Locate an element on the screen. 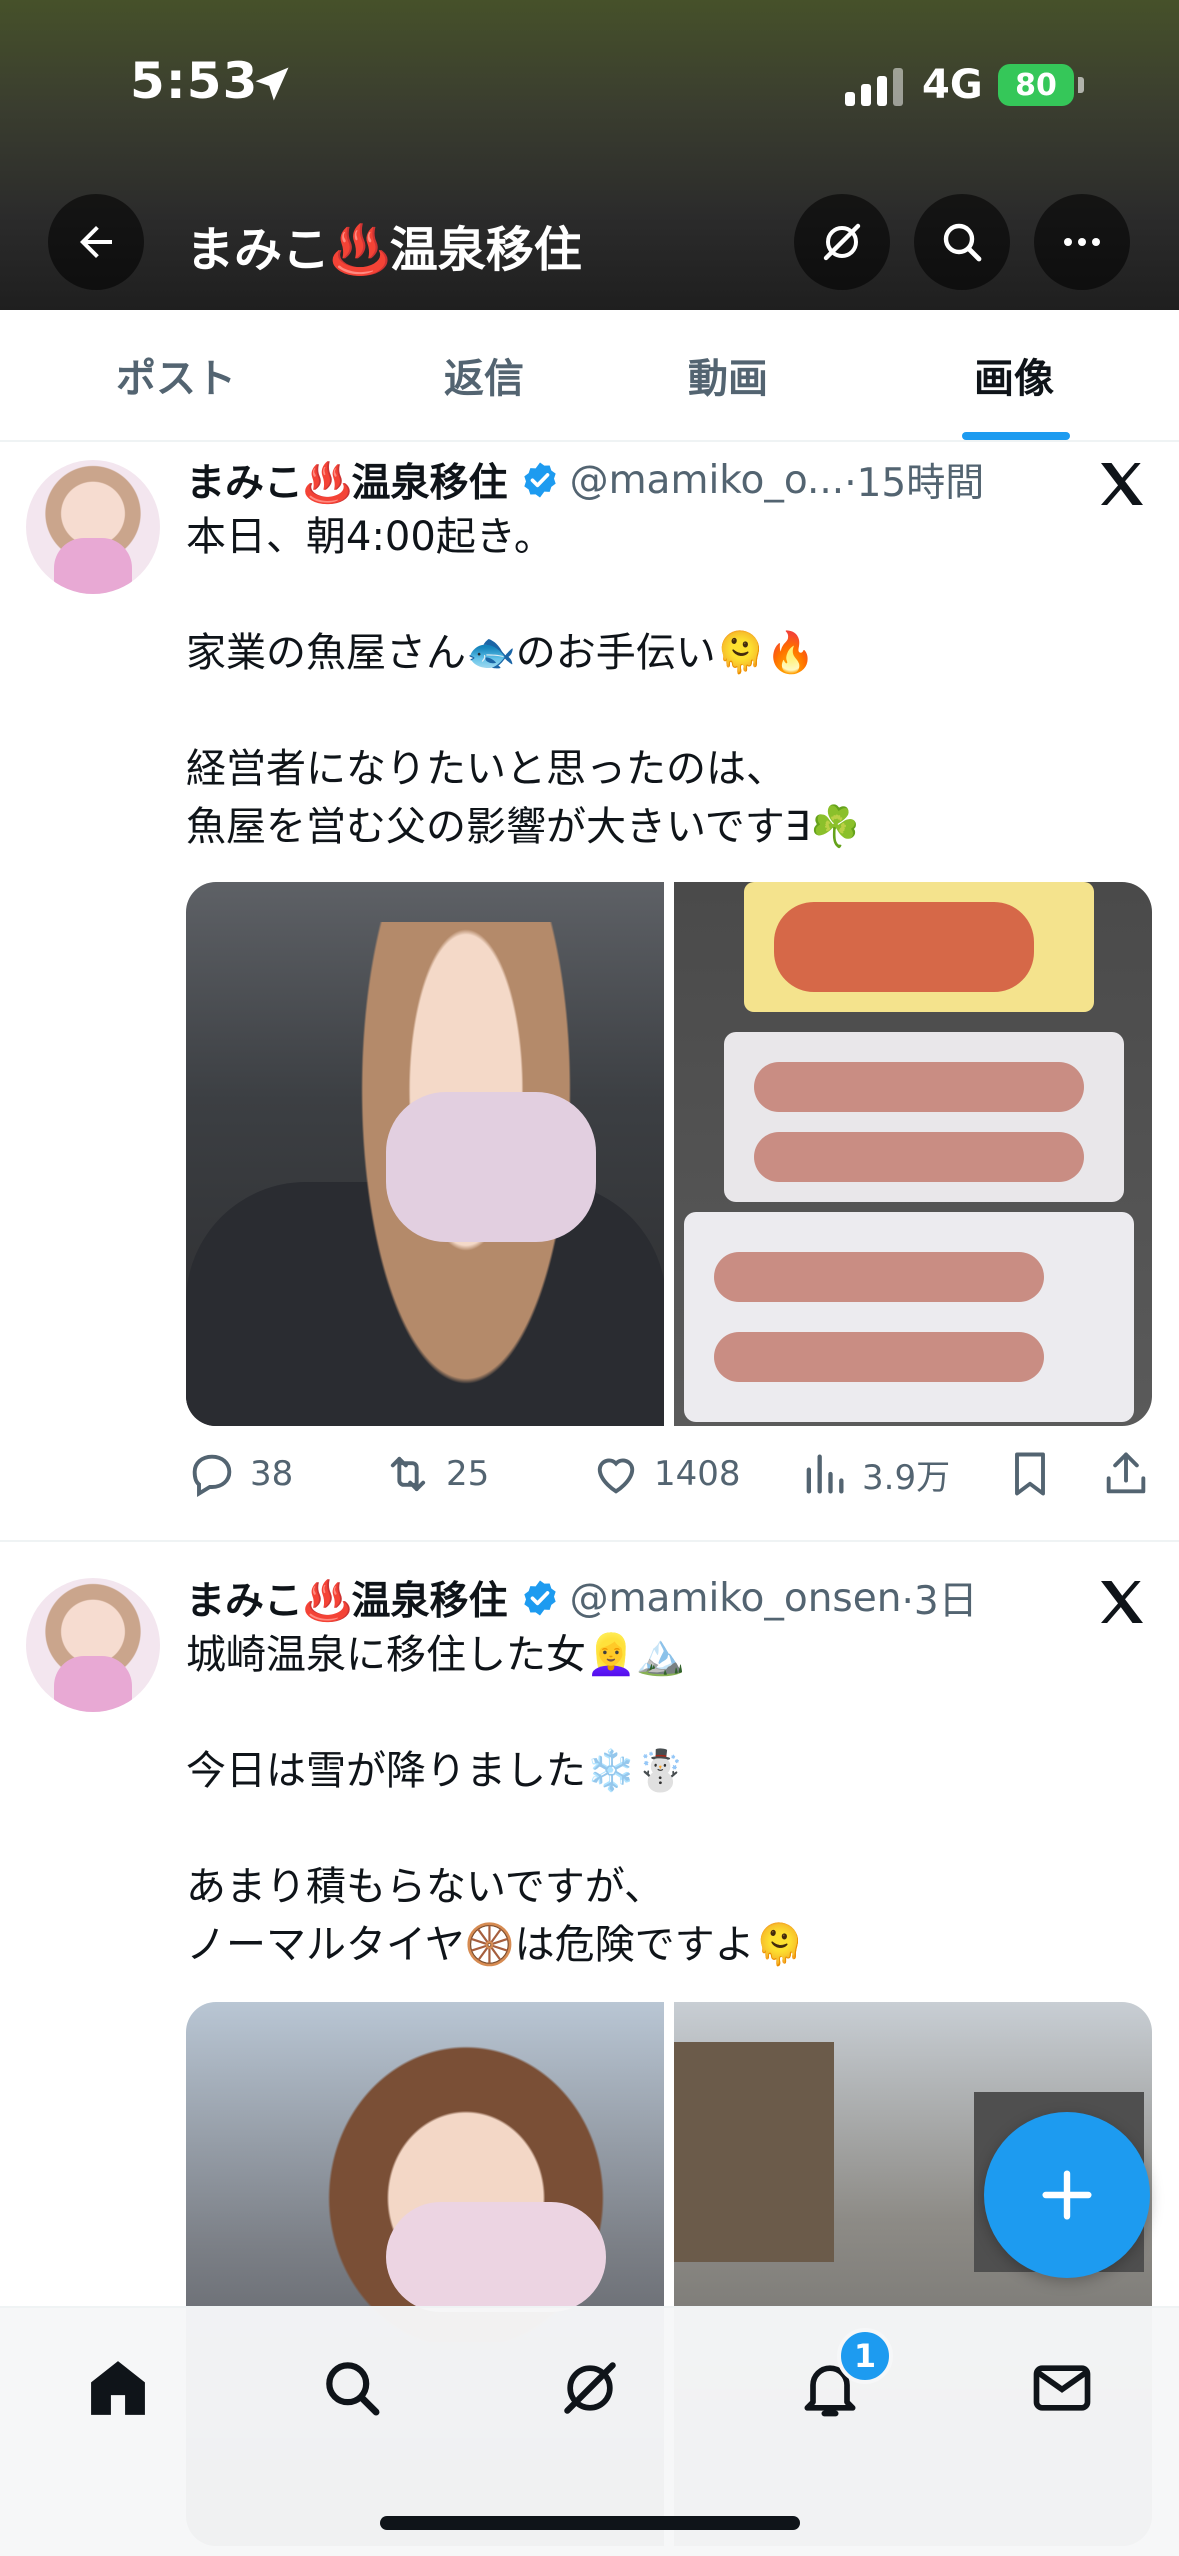  signal-icon is located at coordinates (874, 86).